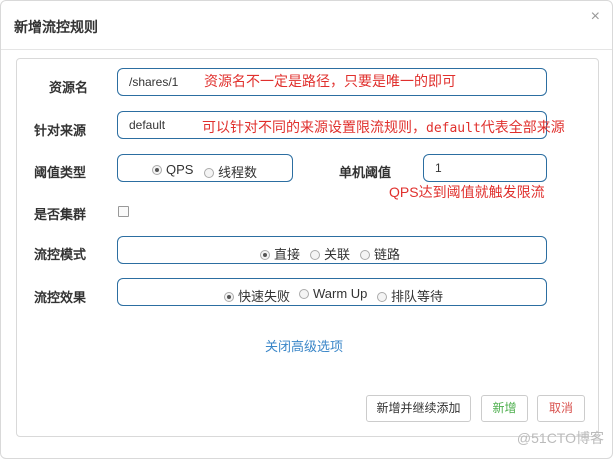 The height and width of the screenshot is (459, 613). Describe the element at coordinates (264, 296) in the screenshot. I see `behavior-option-fast-fail-label: 快速失败` at that location.